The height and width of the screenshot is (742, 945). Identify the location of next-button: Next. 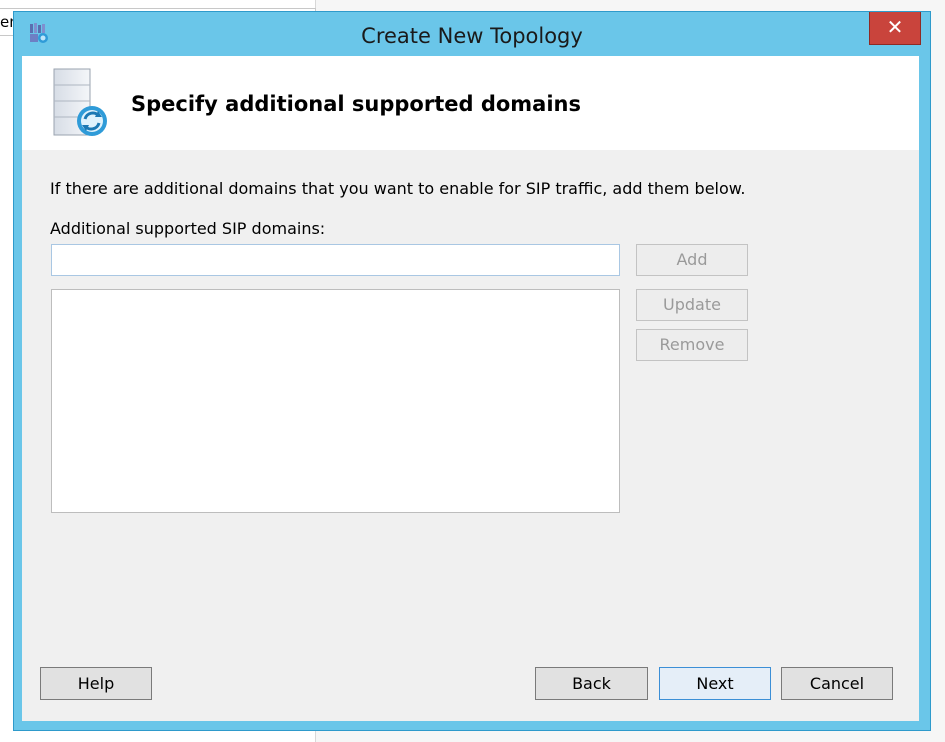
(715, 683).